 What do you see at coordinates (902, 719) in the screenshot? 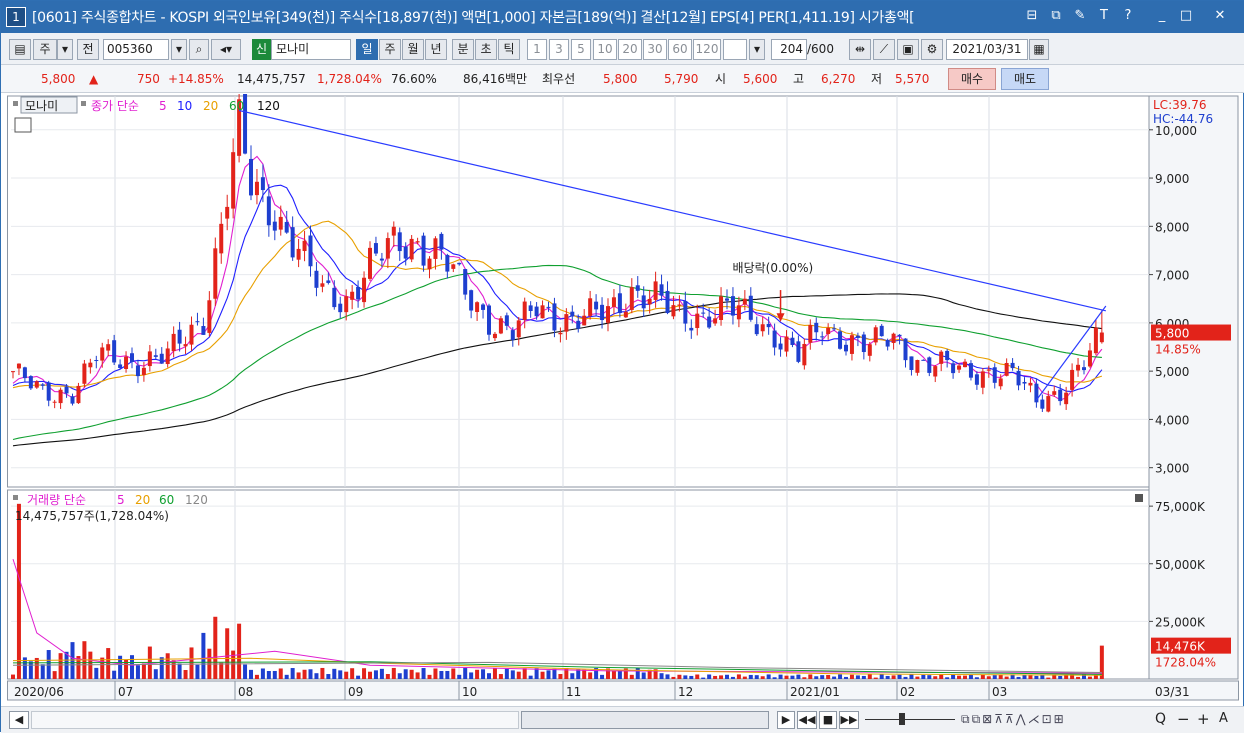
I see `zoom-slider-handle` at bounding box center [902, 719].